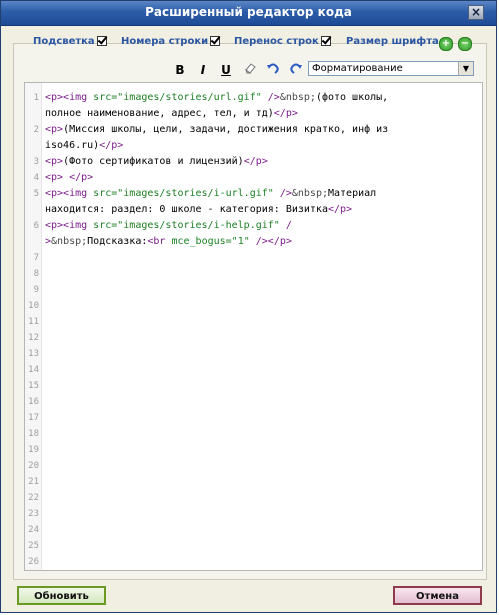 Image resolution: width=499 pixels, height=615 pixels. I want to click on italic-button: I, so click(203, 70).